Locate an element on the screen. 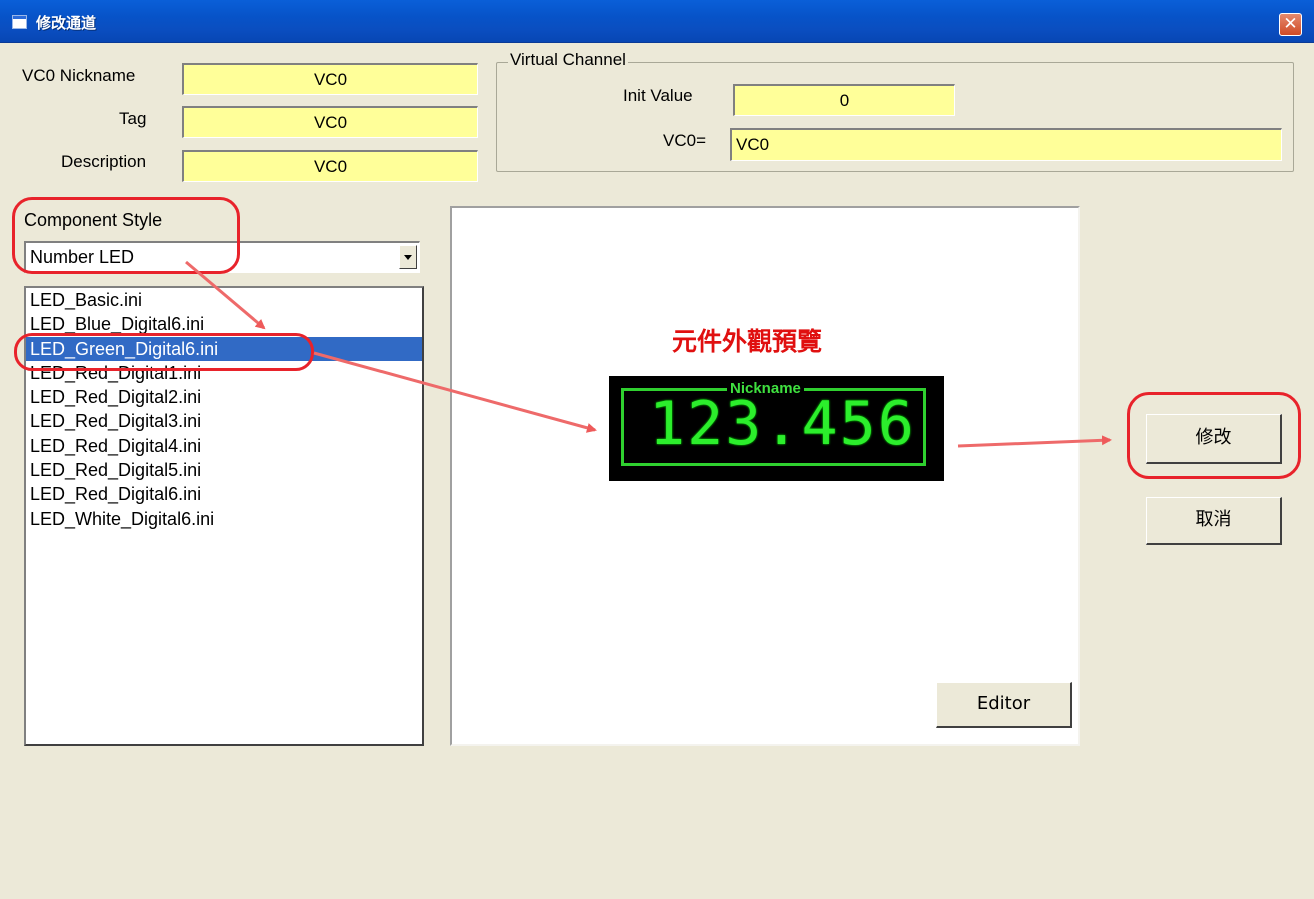 This screenshot has width=1314, height=899. arrow-file-to-preview is located at coordinates (455, 392).